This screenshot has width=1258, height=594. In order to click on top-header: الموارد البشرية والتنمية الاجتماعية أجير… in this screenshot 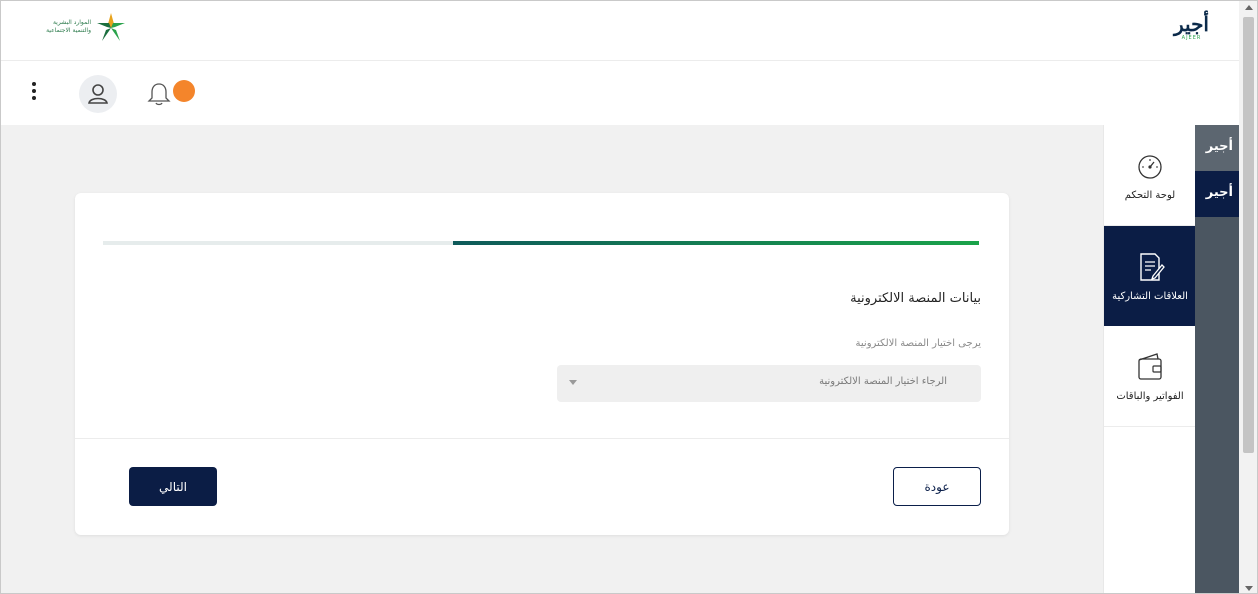, I will do `click(620, 31)`.